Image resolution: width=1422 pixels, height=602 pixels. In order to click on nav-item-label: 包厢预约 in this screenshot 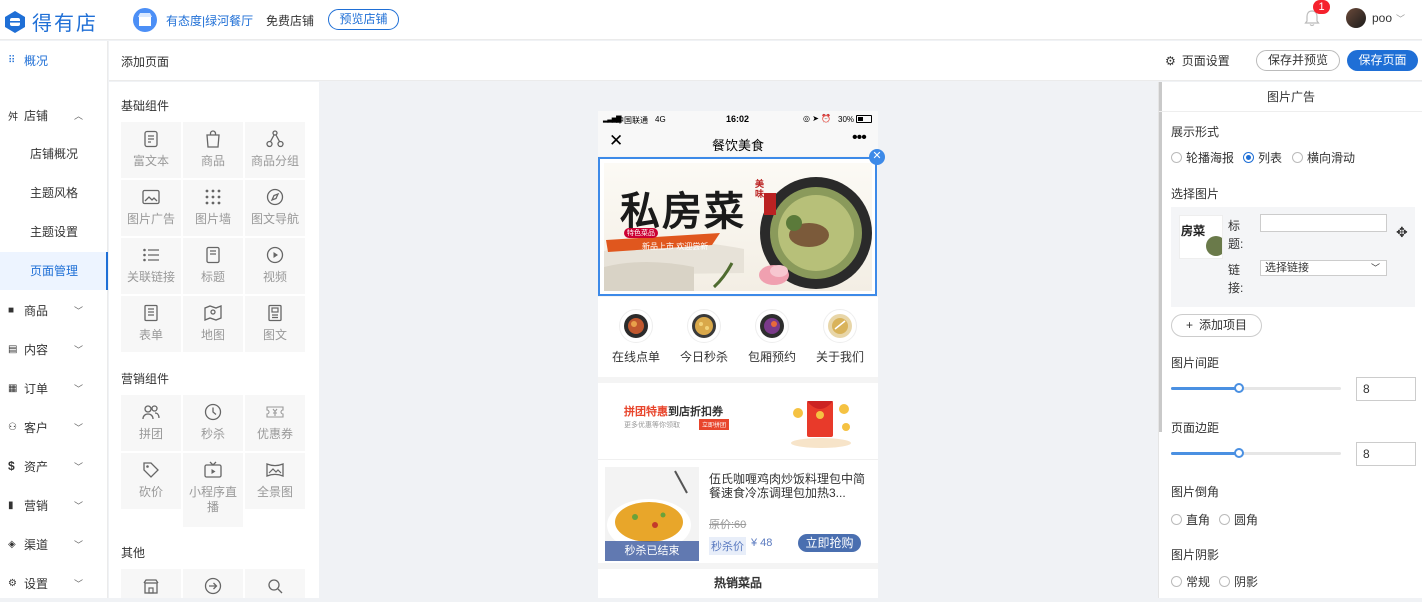, I will do `click(771, 357)`.